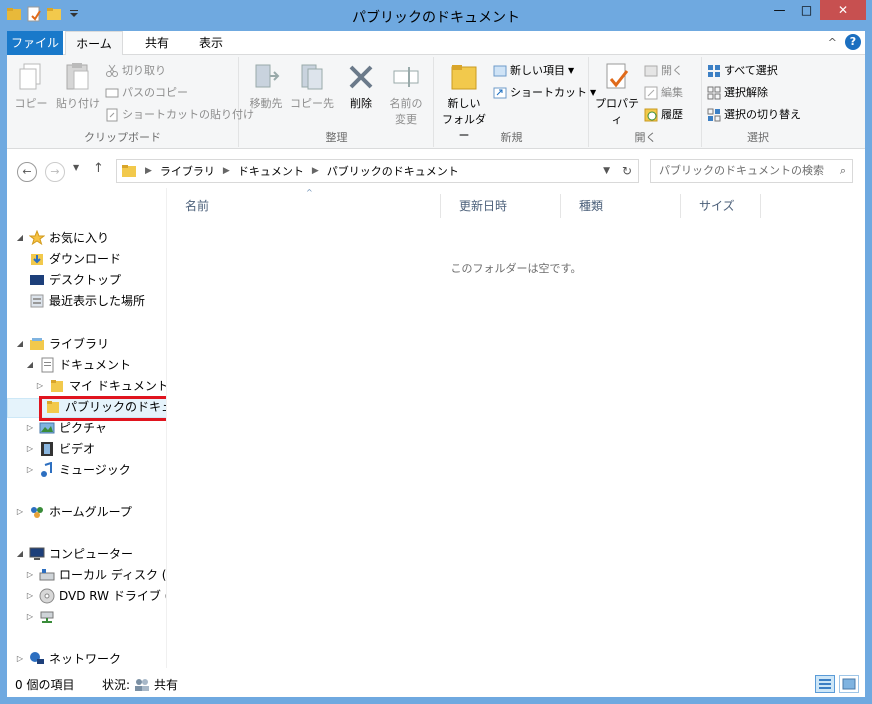 The width and height of the screenshot is (872, 704). What do you see at coordinates (406, 77) in the screenshot?
I see `rename-icon` at bounding box center [406, 77].